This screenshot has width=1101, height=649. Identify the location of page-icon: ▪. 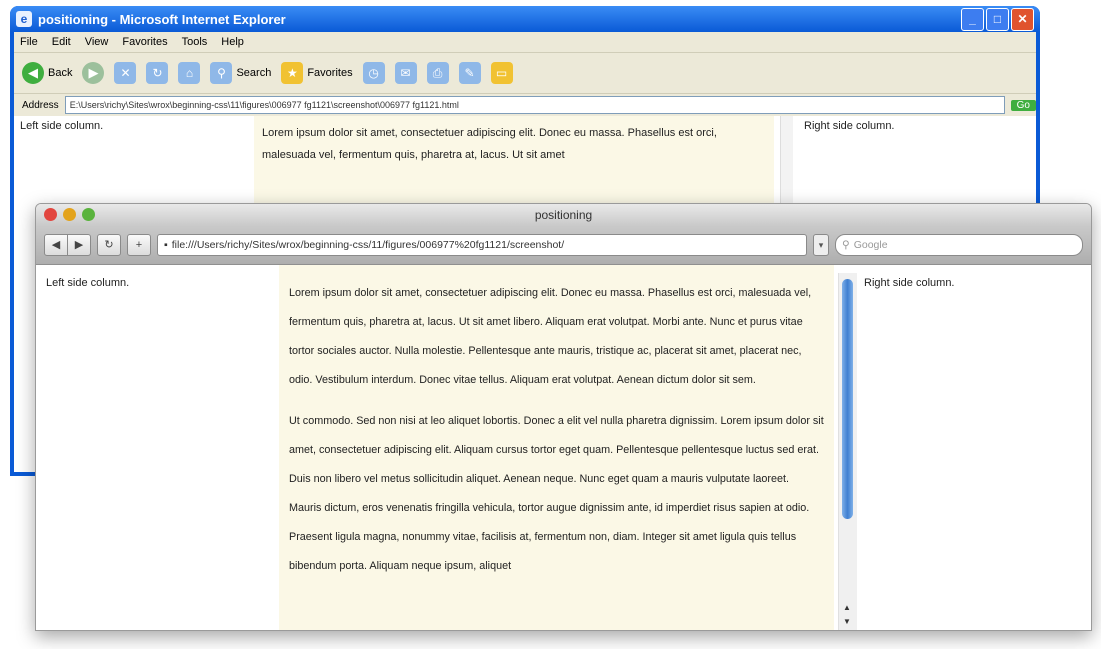
(166, 245).